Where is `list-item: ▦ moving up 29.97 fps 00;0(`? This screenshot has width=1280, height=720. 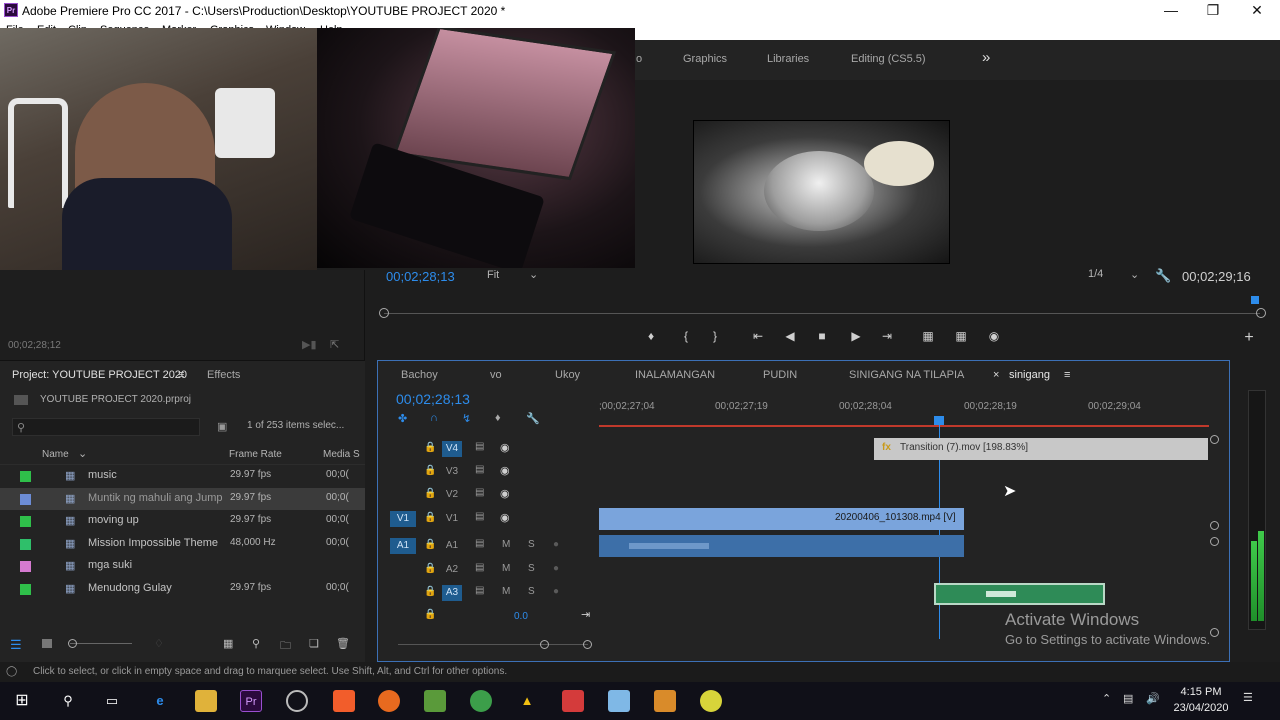 list-item: ▦ moving up 29.97 fps 00;0( is located at coordinates (182, 521).